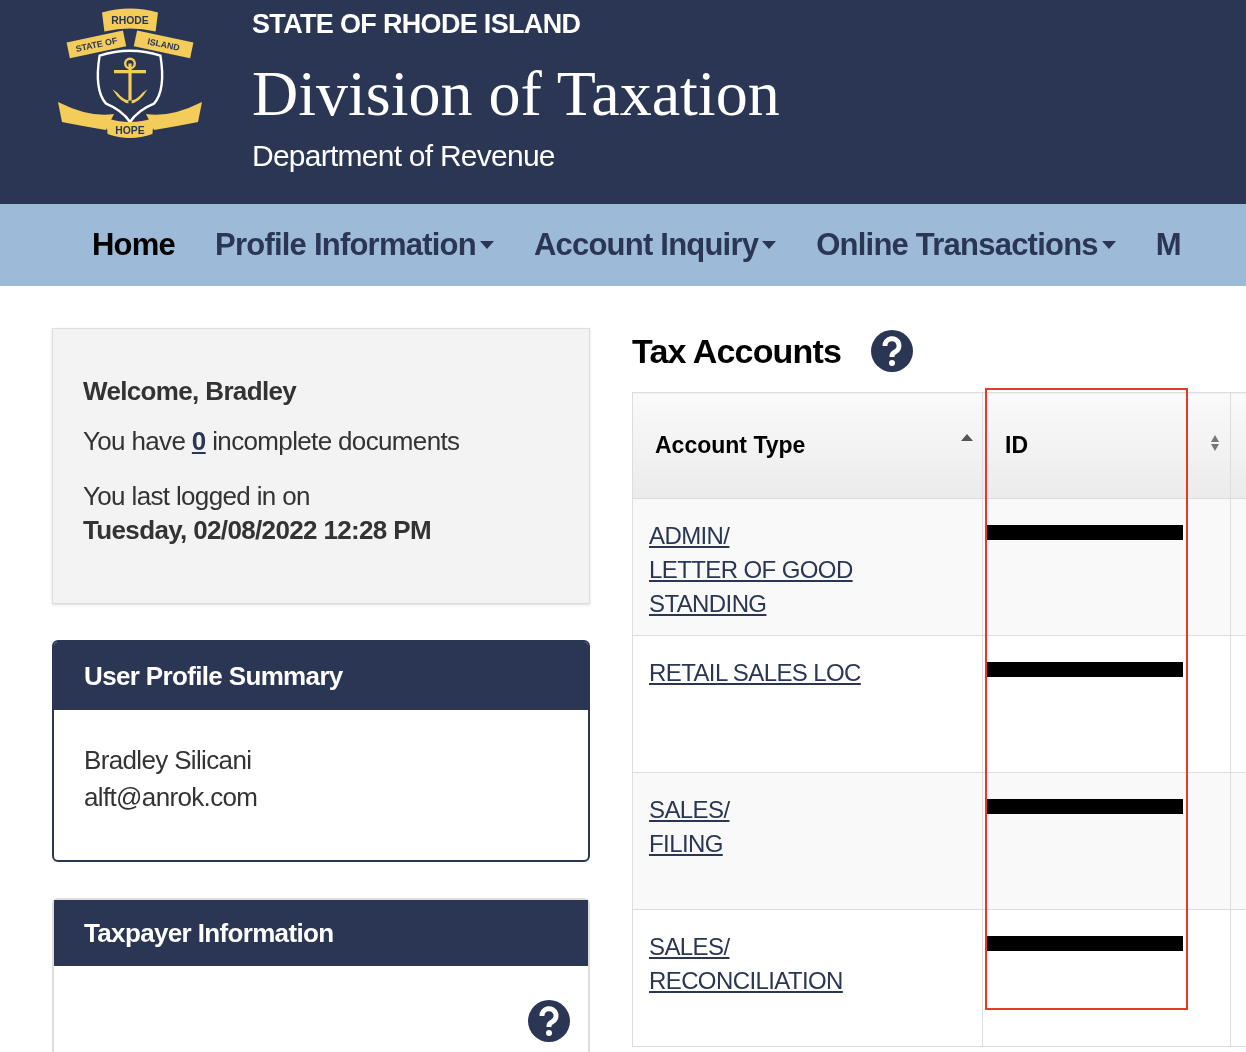 The width and height of the screenshot is (1246, 1052). I want to click on panel-title: User Profile Summary, so click(321, 676).